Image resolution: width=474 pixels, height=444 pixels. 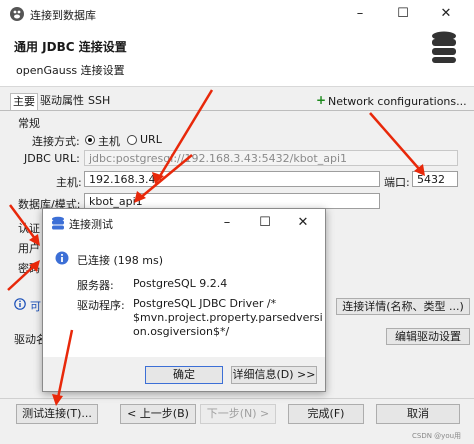 I want to click on arrow-to-test-button, so click(x=63, y=367).